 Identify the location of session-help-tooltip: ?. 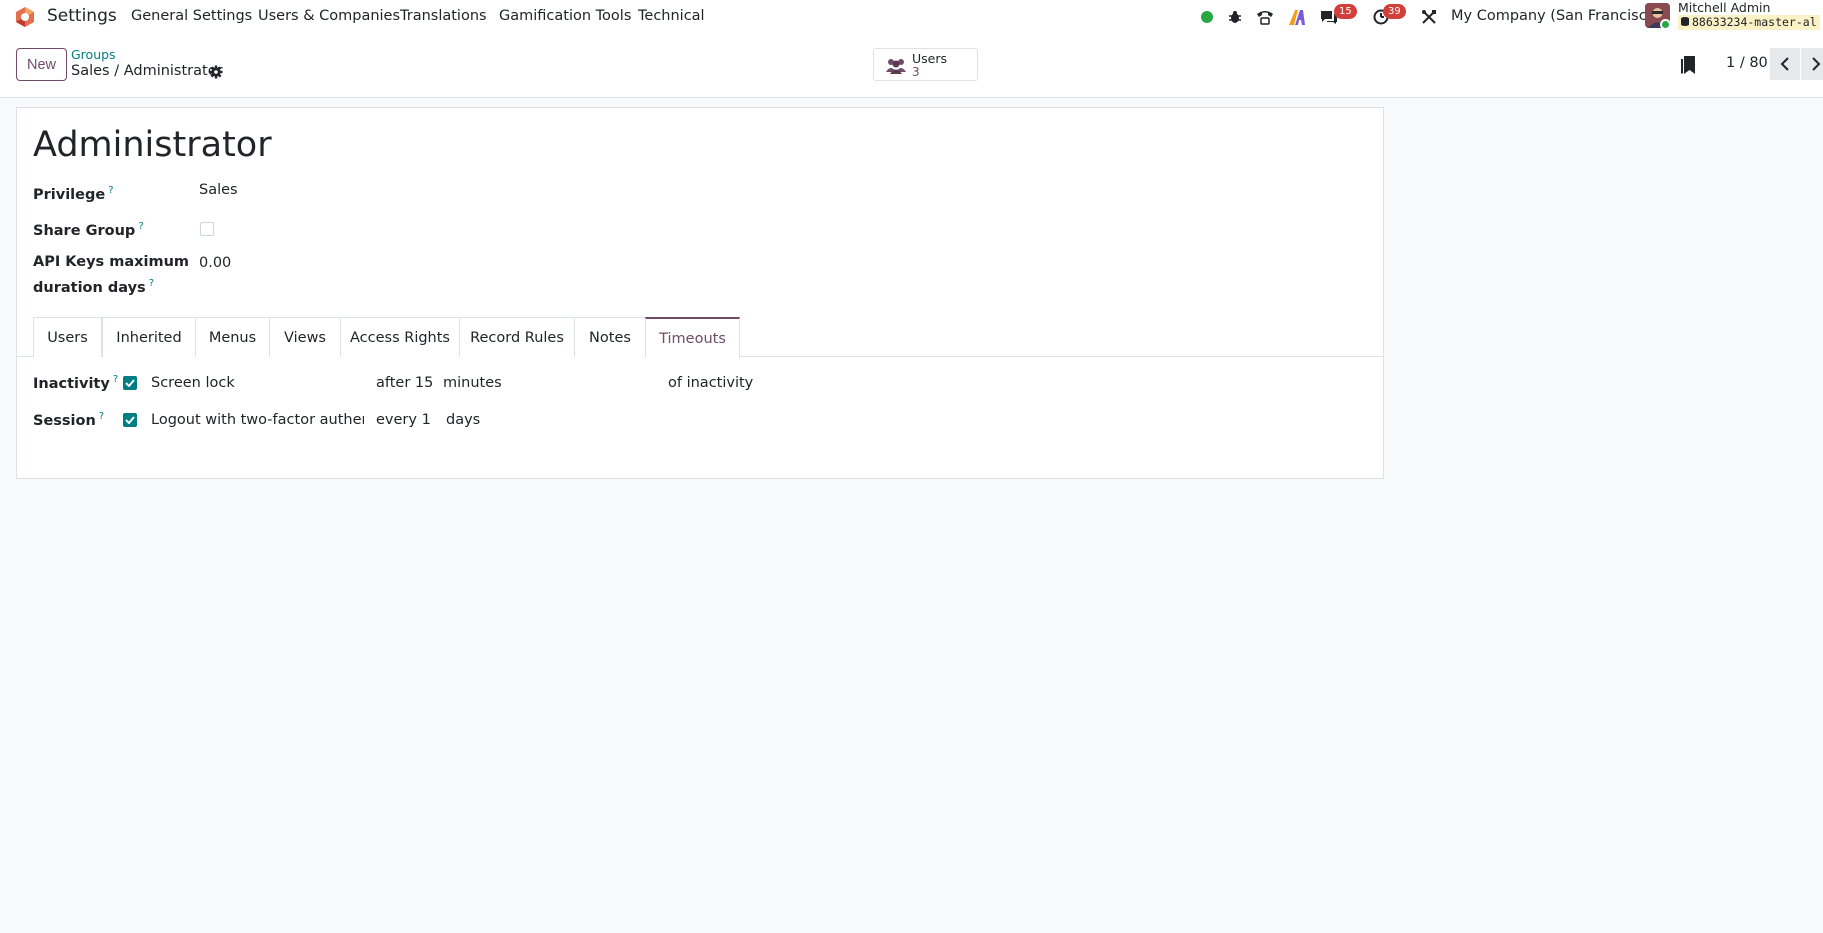
(101, 416).